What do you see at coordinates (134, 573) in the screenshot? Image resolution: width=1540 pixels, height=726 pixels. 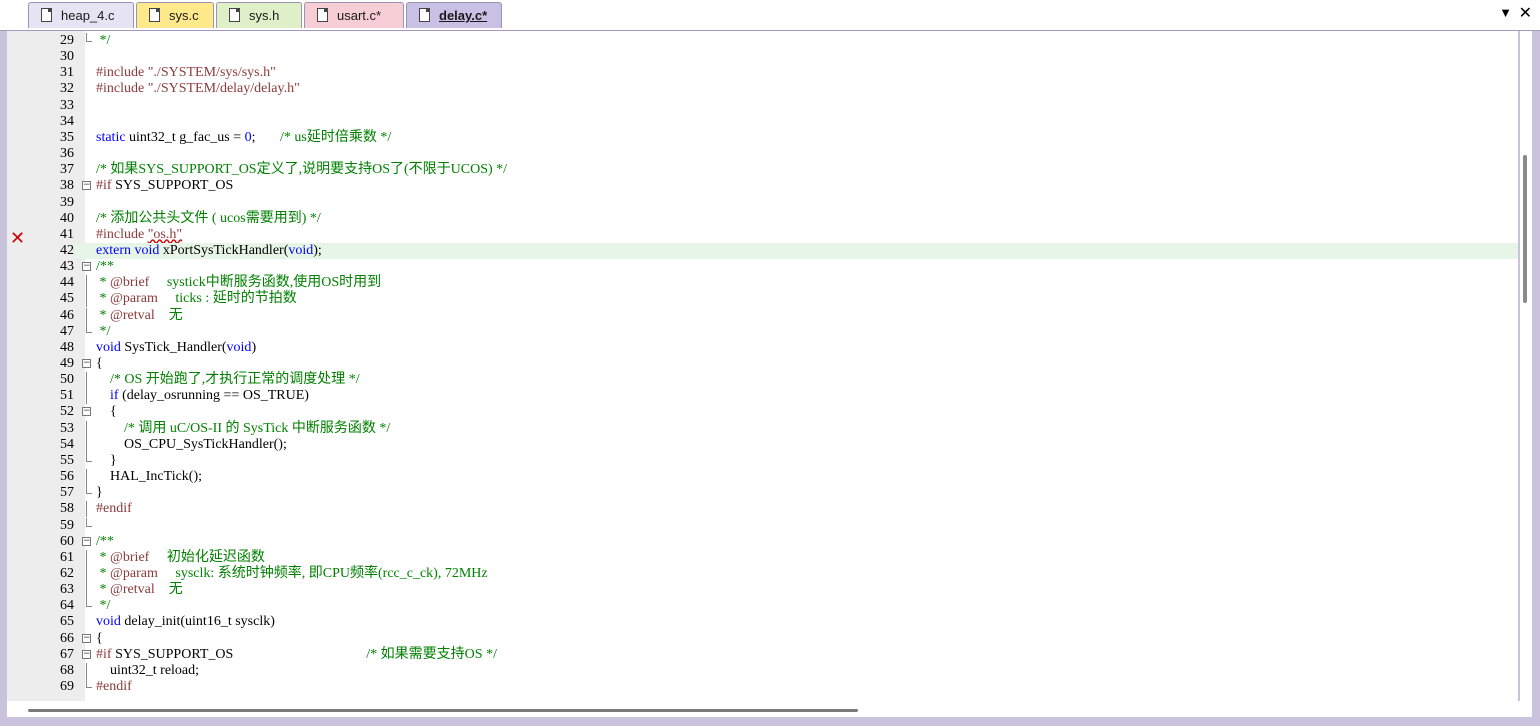 I see `code-token: @param` at bounding box center [134, 573].